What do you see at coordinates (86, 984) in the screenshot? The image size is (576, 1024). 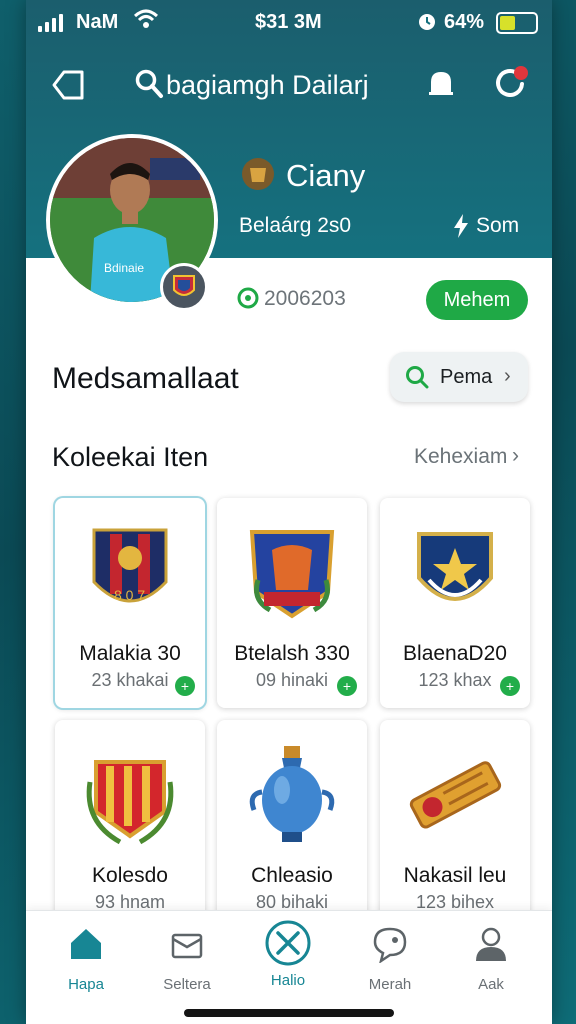 I see `tab-label: Hapa` at bounding box center [86, 984].